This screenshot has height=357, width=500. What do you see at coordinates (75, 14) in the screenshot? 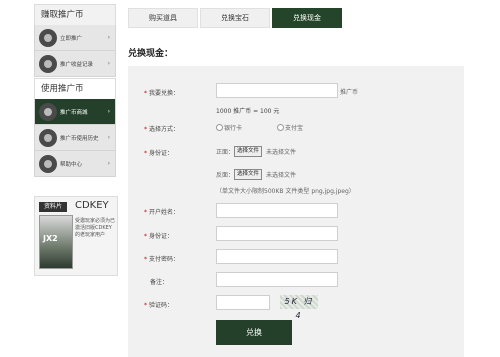
I see `earn-coins-header: 赚取推广币` at bounding box center [75, 14].